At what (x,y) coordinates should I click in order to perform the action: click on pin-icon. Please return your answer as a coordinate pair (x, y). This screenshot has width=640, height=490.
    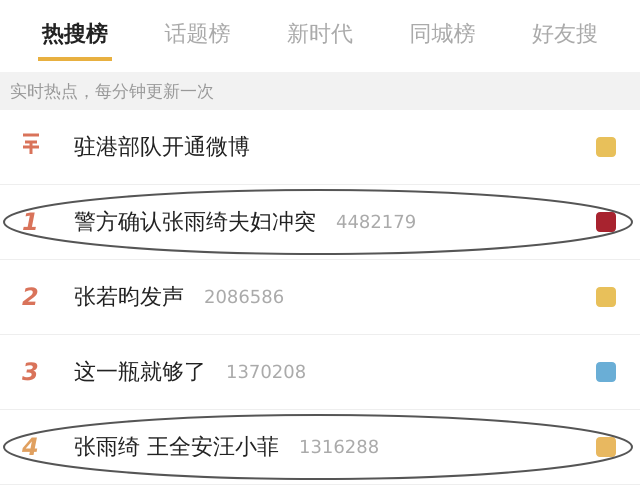
    Looking at the image, I should click on (31, 144).